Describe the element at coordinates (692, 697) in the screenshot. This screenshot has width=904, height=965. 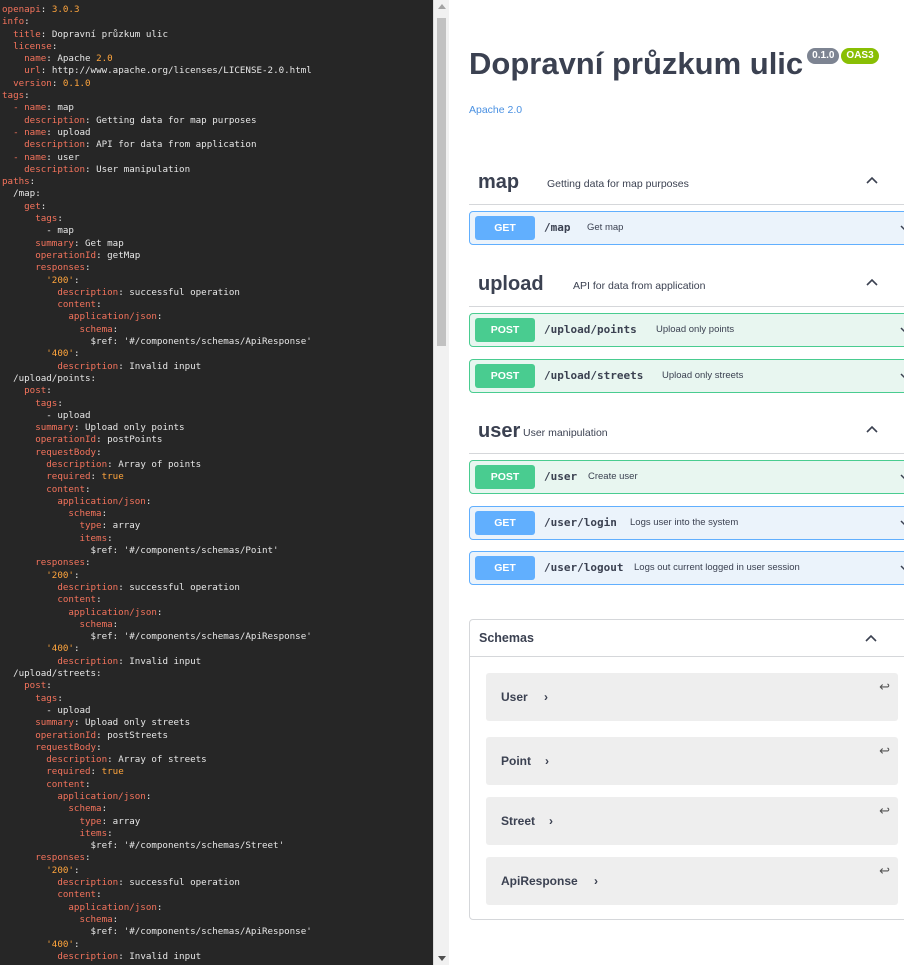
I see `schema-model-user: User › ↩` at that location.